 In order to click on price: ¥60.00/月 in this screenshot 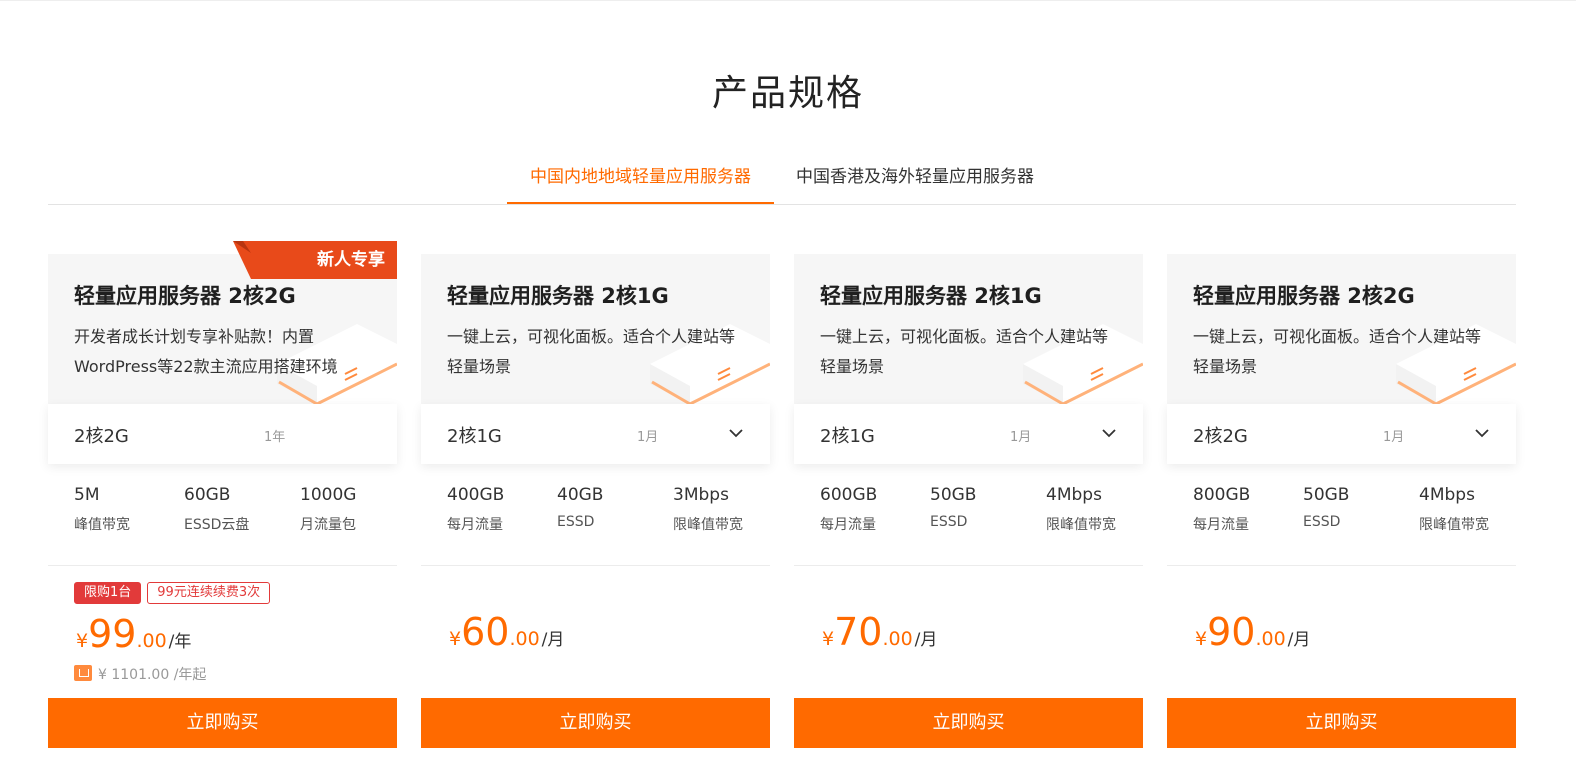, I will do `click(506, 632)`.